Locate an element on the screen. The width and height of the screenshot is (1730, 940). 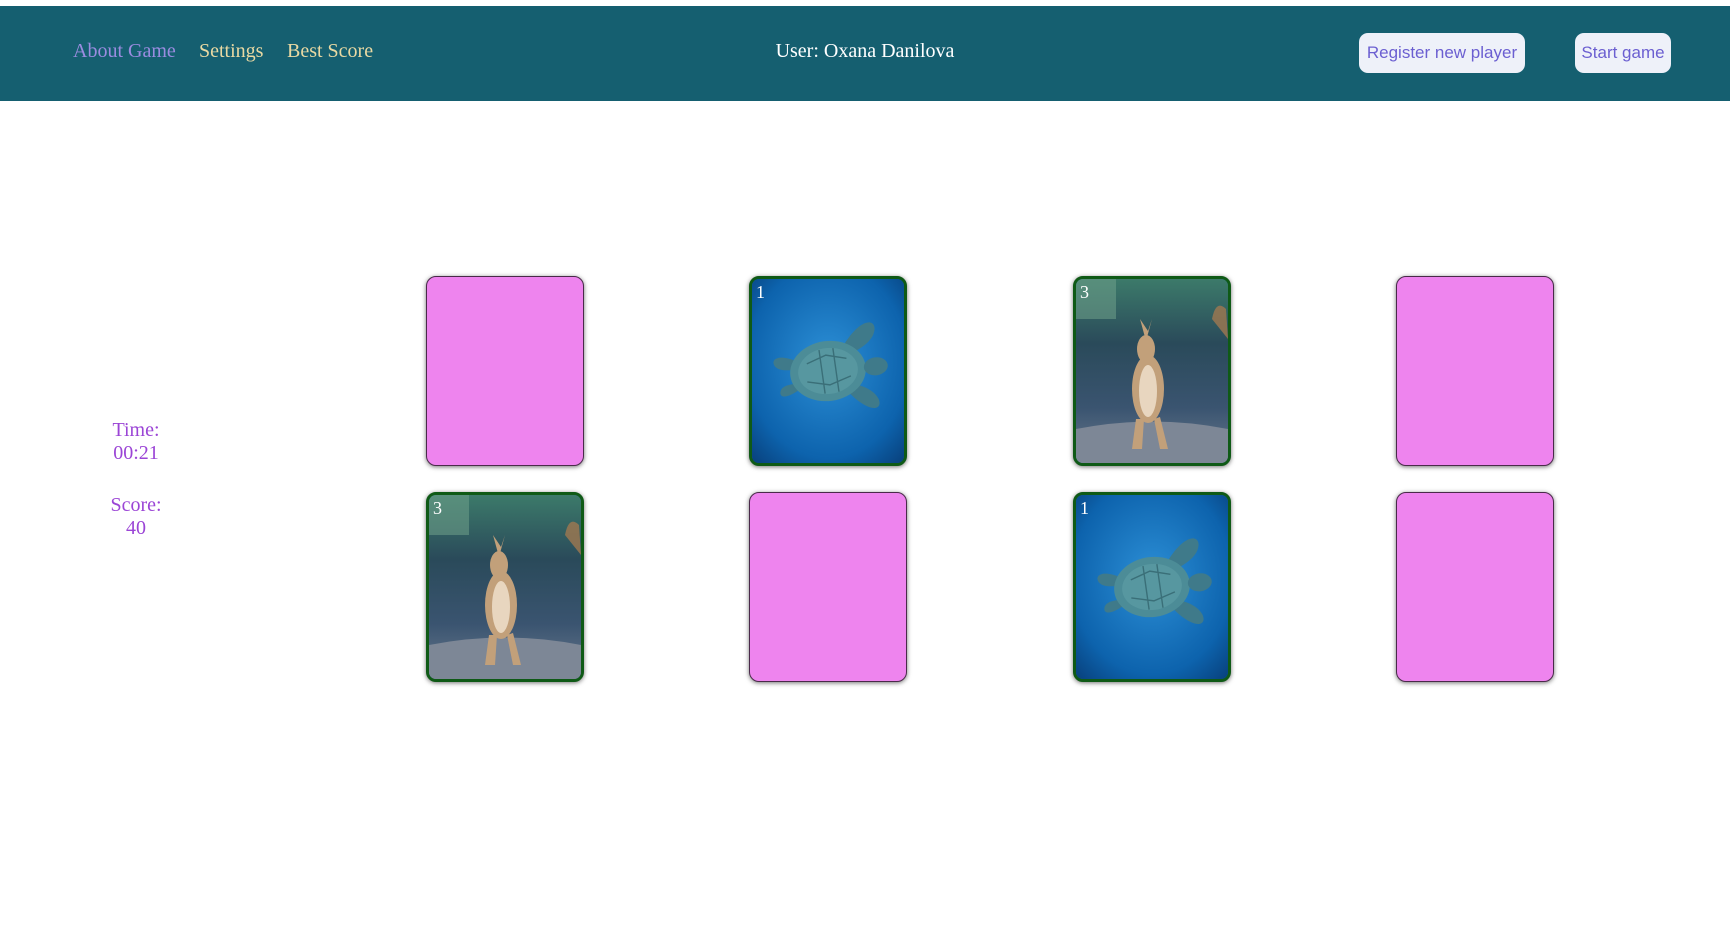
start-game-button: Start game is located at coordinates (1623, 53).